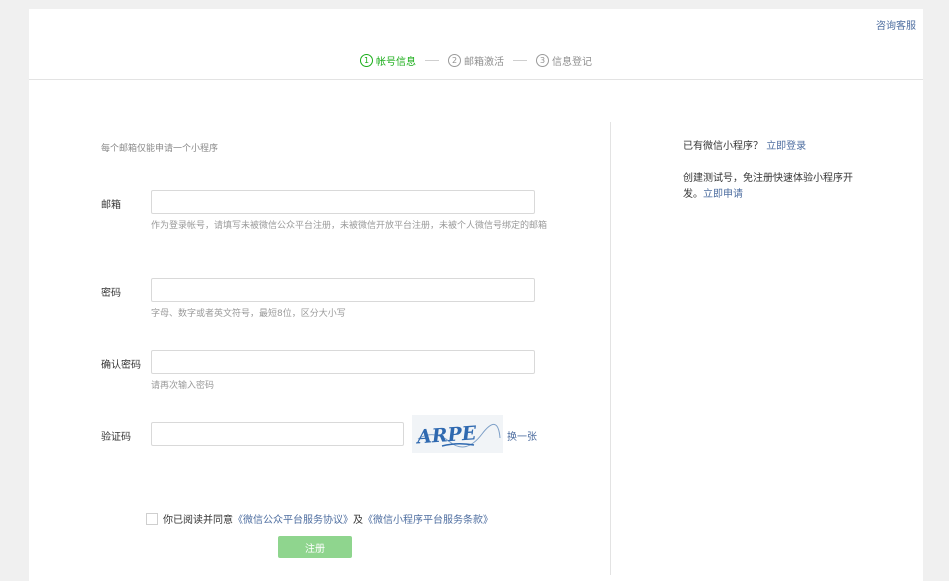 The width and height of the screenshot is (949, 581). What do you see at coordinates (358, 520) in the screenshot?
I see `agreement-middle: 及` at bounding box center [358, 520].